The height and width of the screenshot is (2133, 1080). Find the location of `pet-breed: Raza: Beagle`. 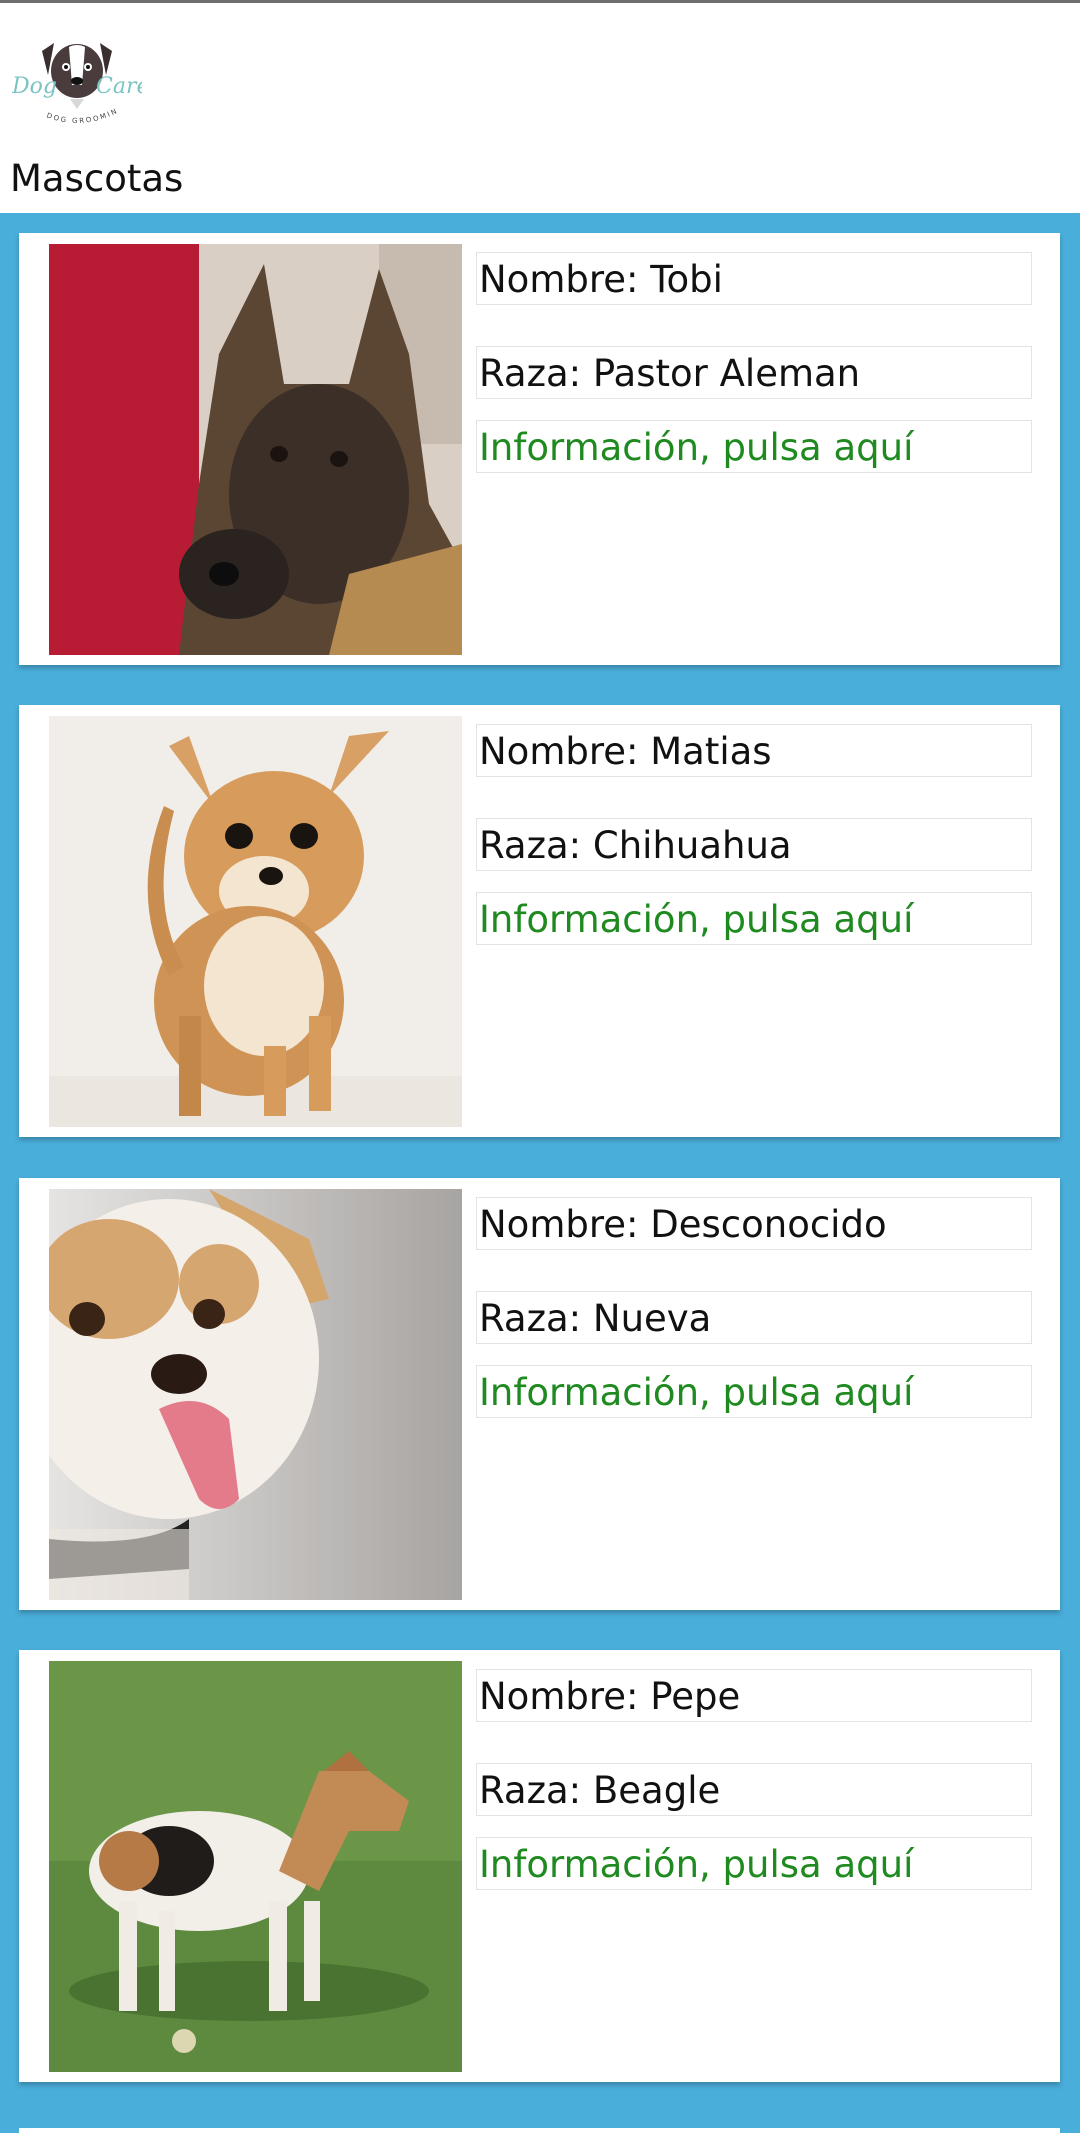

pet-breed: Raza: Beagle is located at coordinates (754, 1789).